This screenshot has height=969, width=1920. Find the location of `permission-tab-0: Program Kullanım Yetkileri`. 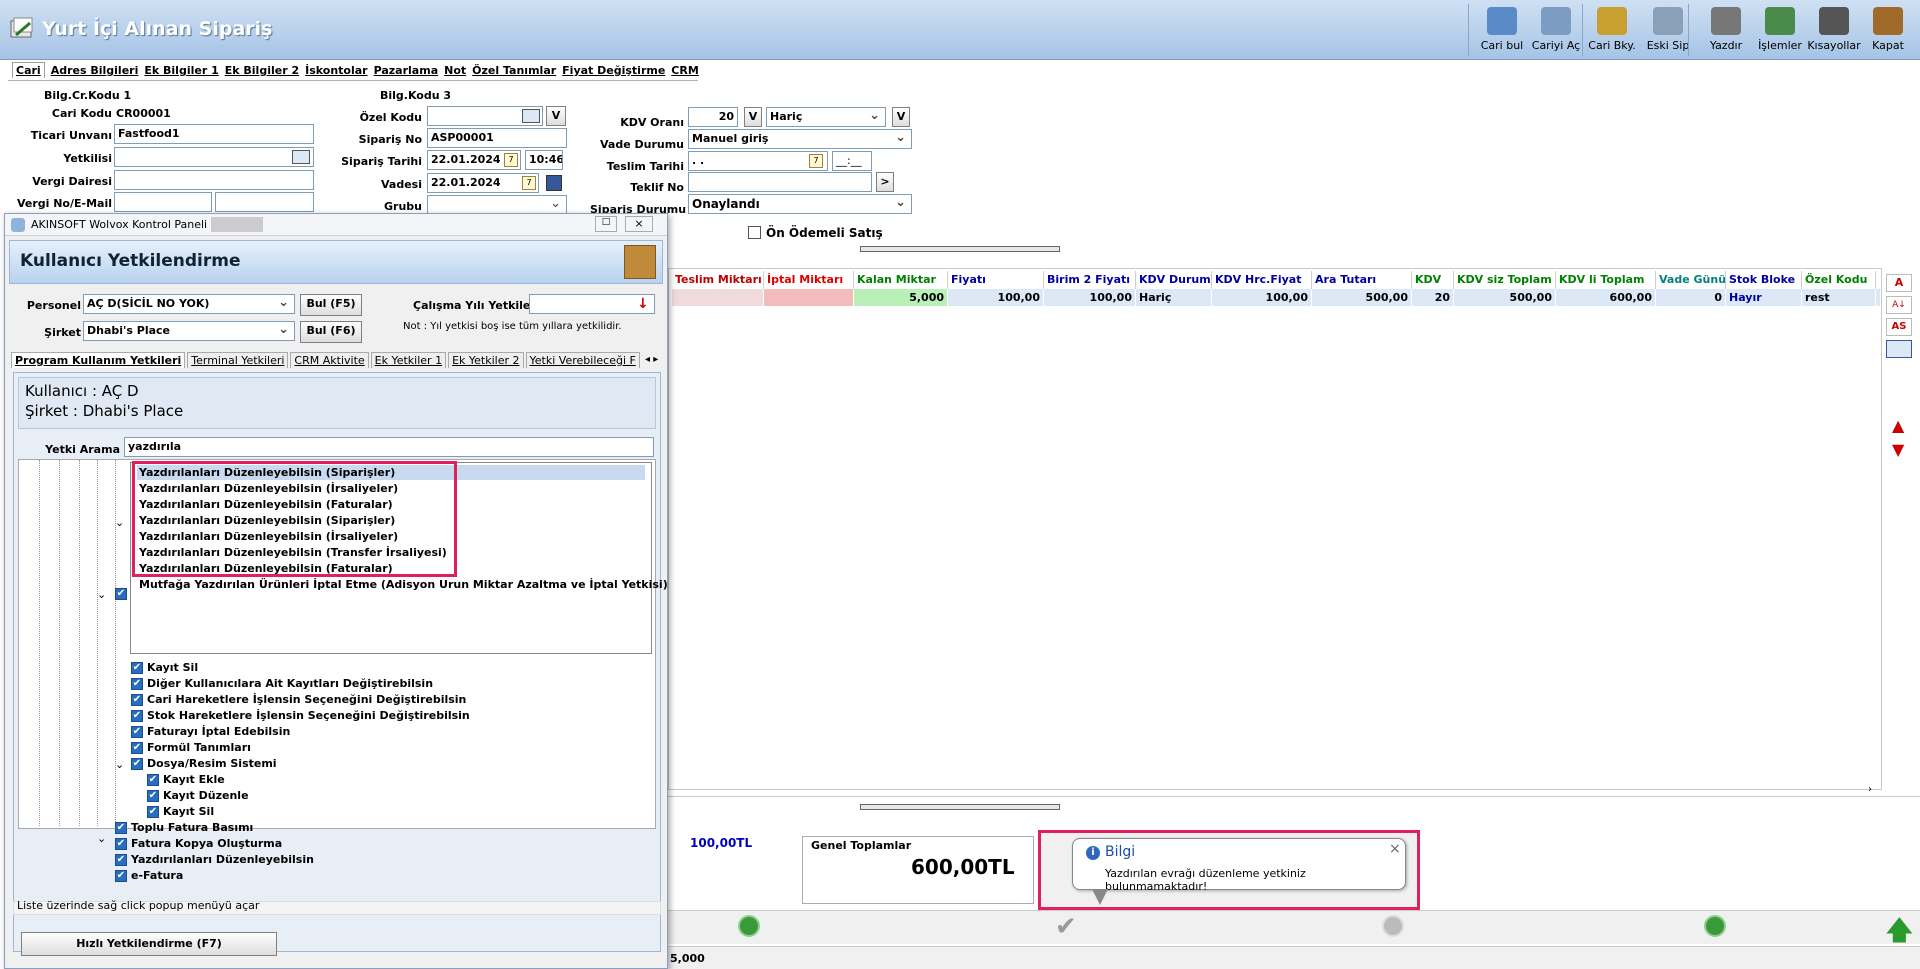

permission-tab-0: Program Kullanım Yetkileri is located at coordinates (98, 360).